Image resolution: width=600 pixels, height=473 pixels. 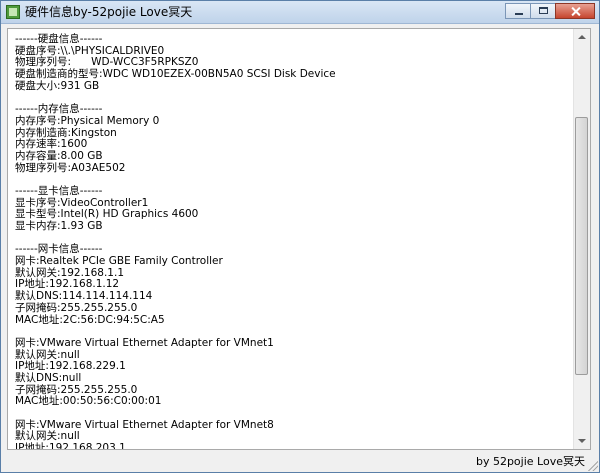 What do you see at coordinates (582, 37) in the screenshot?
I see `scroll-up-button` at bounding box center [582, 37].